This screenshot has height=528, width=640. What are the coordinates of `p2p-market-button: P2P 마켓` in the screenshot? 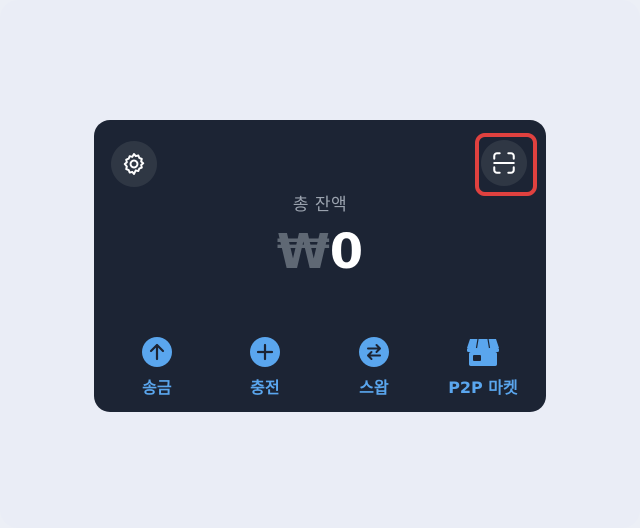 It's located at (483, 367).